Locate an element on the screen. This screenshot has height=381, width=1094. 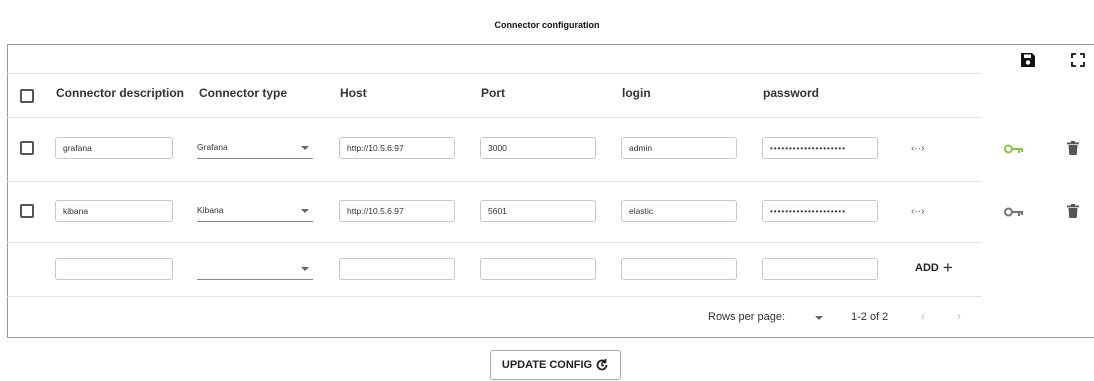
connector-type-value: Kibana is located at coordinates (210, 210).